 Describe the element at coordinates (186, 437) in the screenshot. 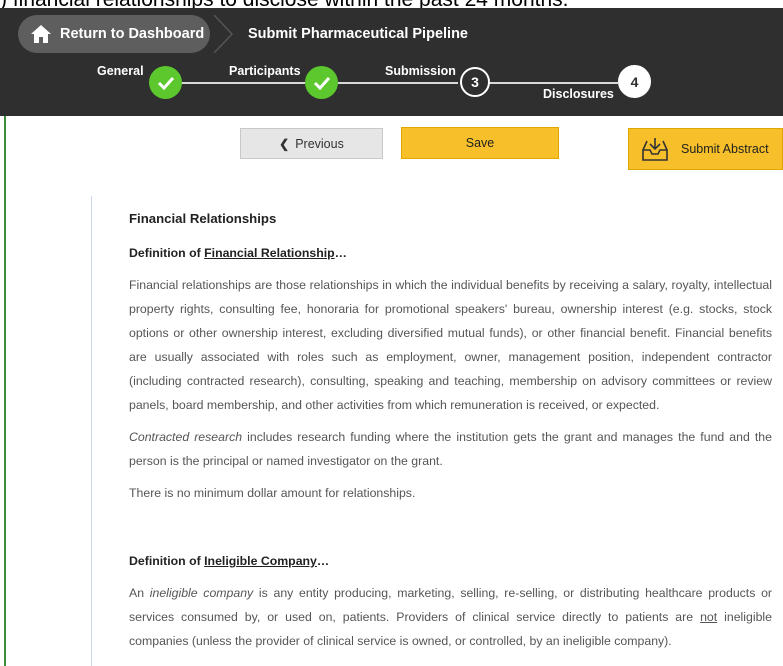

I see `contracted-research-term: Contracted research` at that location.